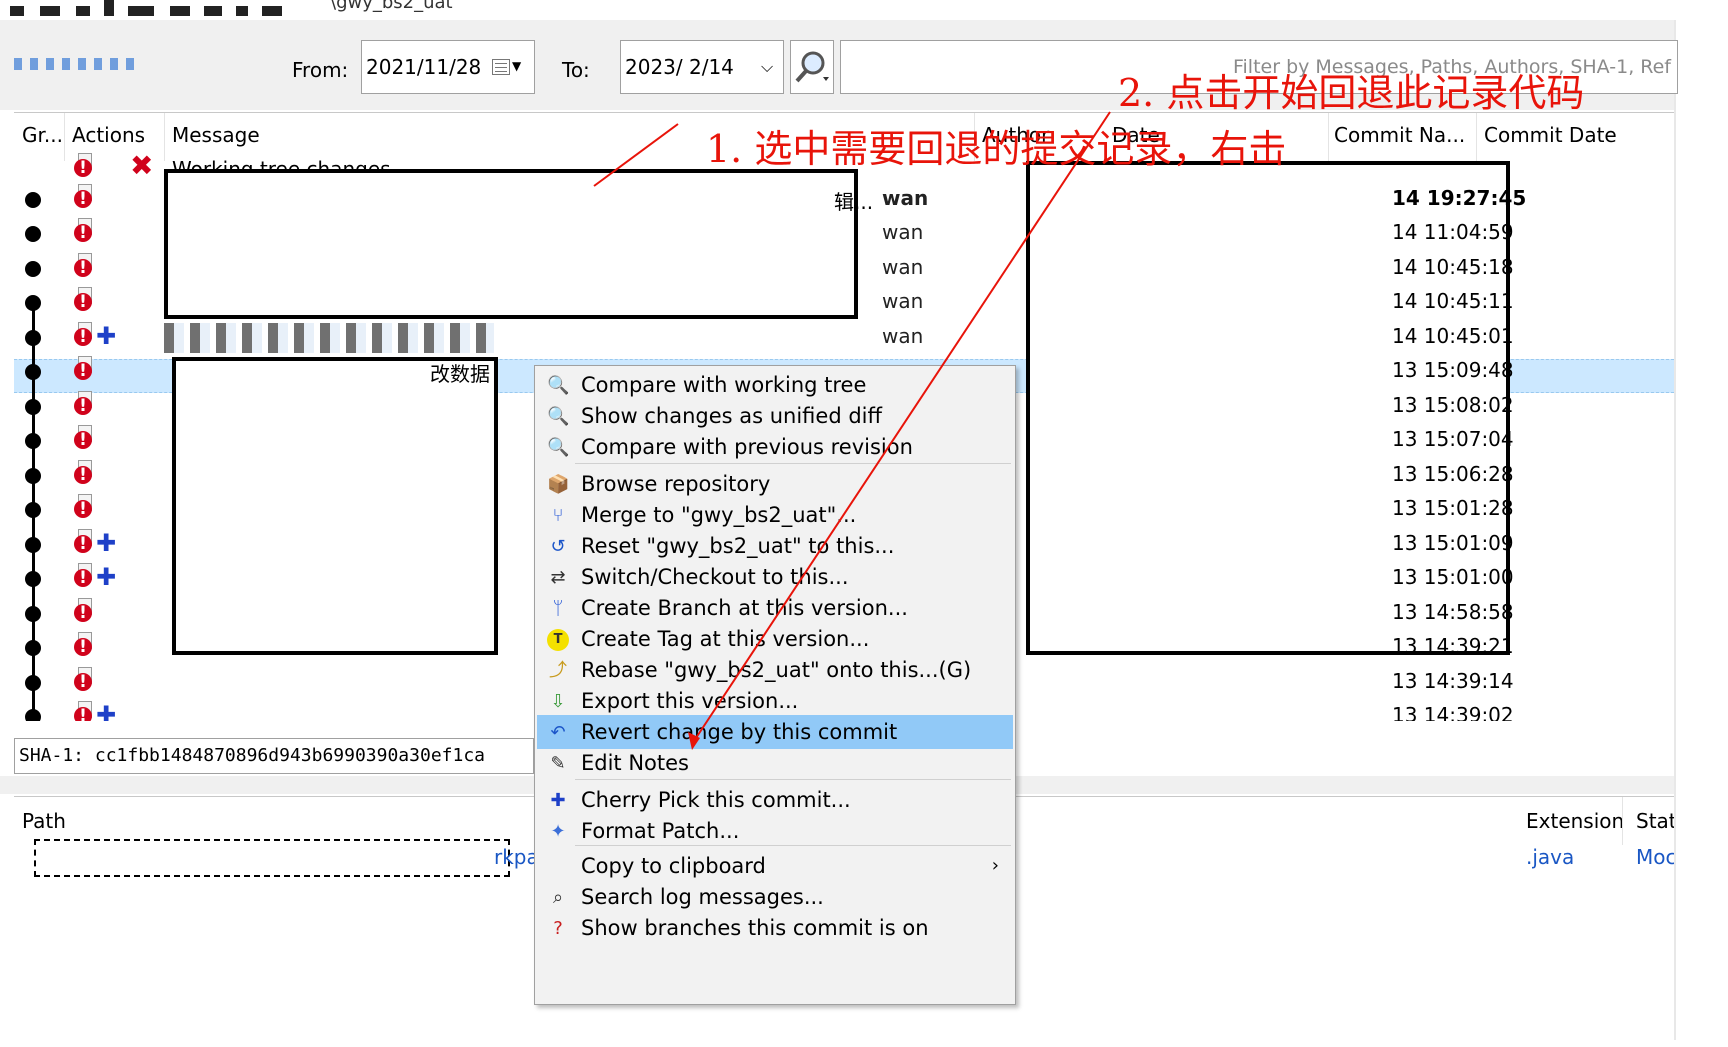  I want to click on column-header-actions: Actions, so click(108, 135).